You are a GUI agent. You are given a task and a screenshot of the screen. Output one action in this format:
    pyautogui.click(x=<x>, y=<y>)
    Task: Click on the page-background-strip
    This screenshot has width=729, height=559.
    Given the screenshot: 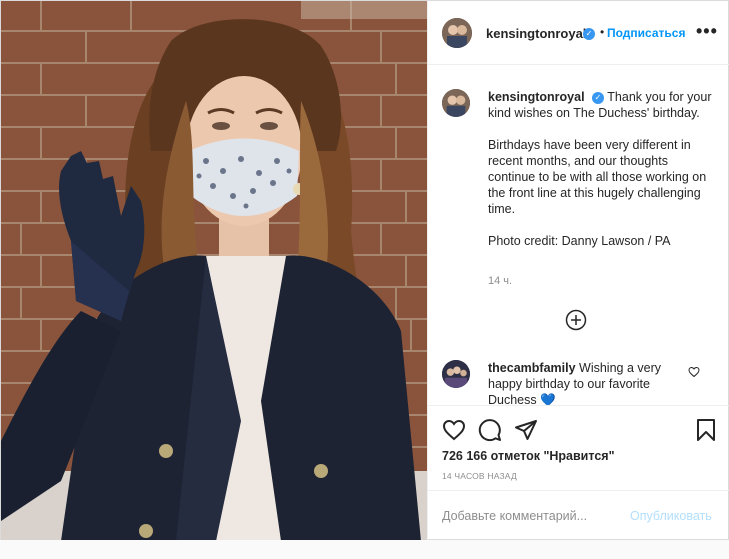 What is the action you would take?
    pyautogui.click(x=364, y=549)
    